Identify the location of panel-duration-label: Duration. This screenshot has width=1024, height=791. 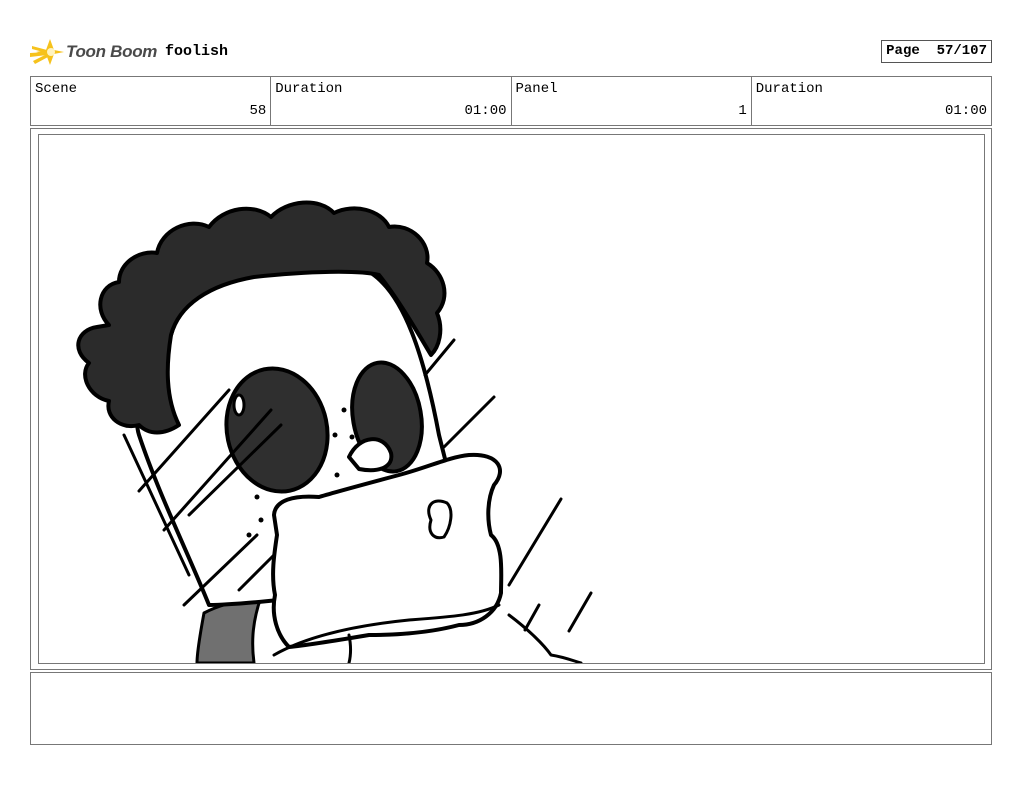
(789, 89).